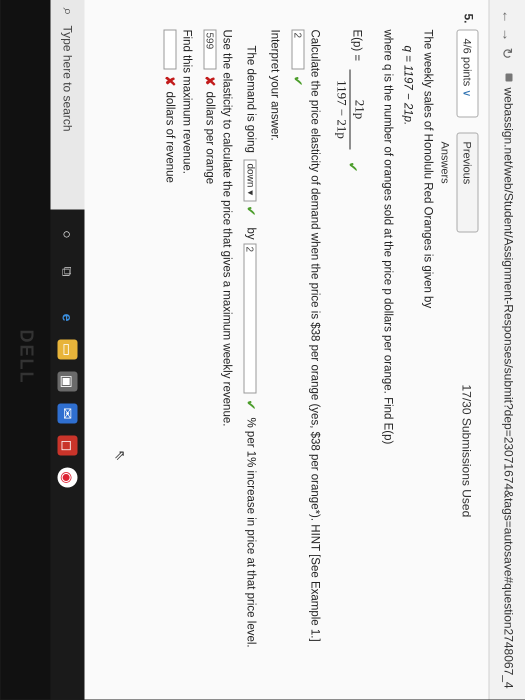 Image resolution: width=525 pixels, height=700 pixels. Describe the element at coordinates (466, 451) in the screenshot. I see `submissions-used: 17/30 Submissions Used` at that location.